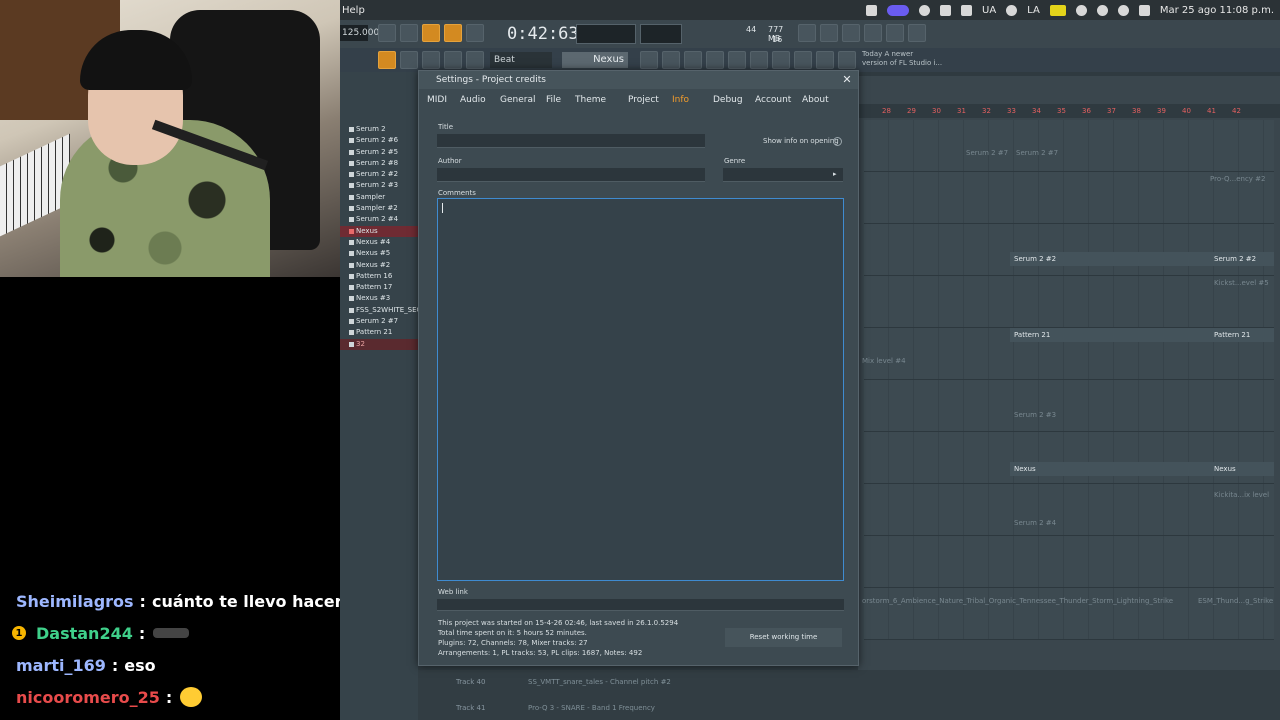 Image resolution: width=1280 pixels, height=720 pixels. What do you see at coordinates (571, 141) in the screenshot?
I see `title-field` at bounding box center [571, 141].